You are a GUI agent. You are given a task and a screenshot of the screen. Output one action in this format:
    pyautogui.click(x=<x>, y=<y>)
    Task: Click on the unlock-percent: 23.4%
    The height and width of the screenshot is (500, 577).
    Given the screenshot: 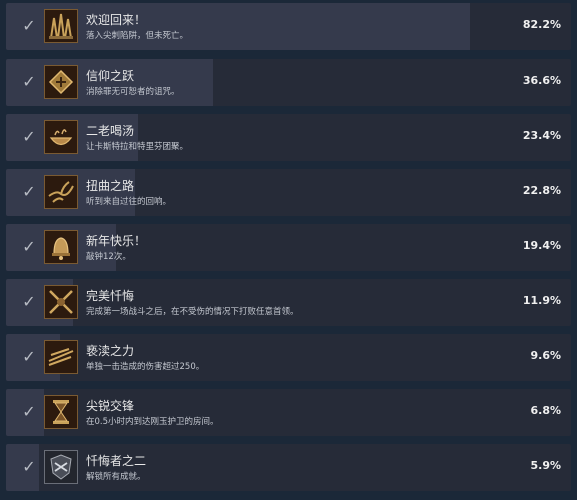 What is the action you would take?
    pyautogui.click(x=541, y=135)
    